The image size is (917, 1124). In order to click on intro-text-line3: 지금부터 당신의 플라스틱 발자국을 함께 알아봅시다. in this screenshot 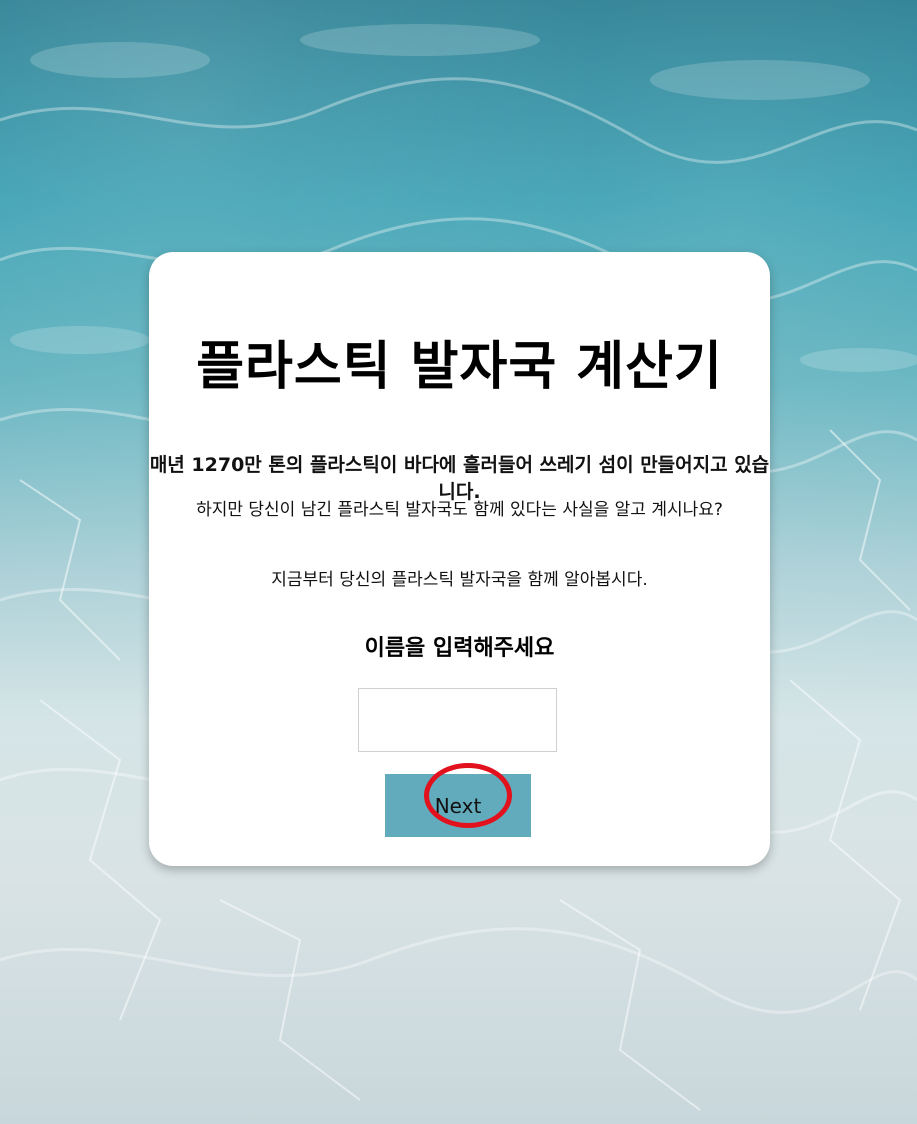, I will do `click(459, 580)`.